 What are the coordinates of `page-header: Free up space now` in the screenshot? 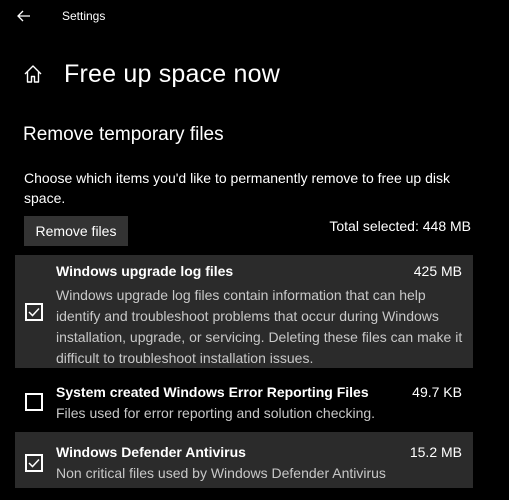 It's located at (151, 74).